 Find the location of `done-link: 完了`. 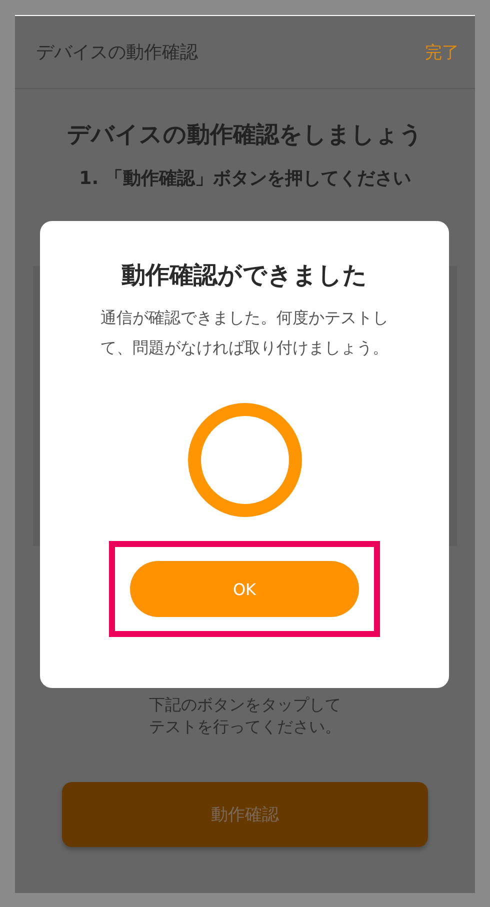

done-link: 完了 is located at coordinates (442, 52).